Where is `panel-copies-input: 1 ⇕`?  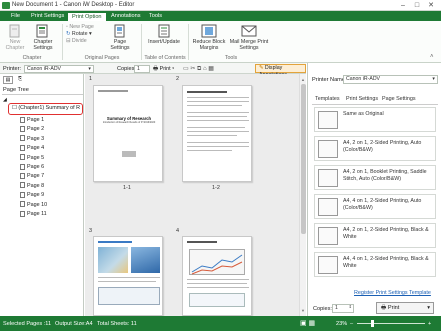
panel-copies-input: 1 ⇕ is located at coordinates (343, 308).